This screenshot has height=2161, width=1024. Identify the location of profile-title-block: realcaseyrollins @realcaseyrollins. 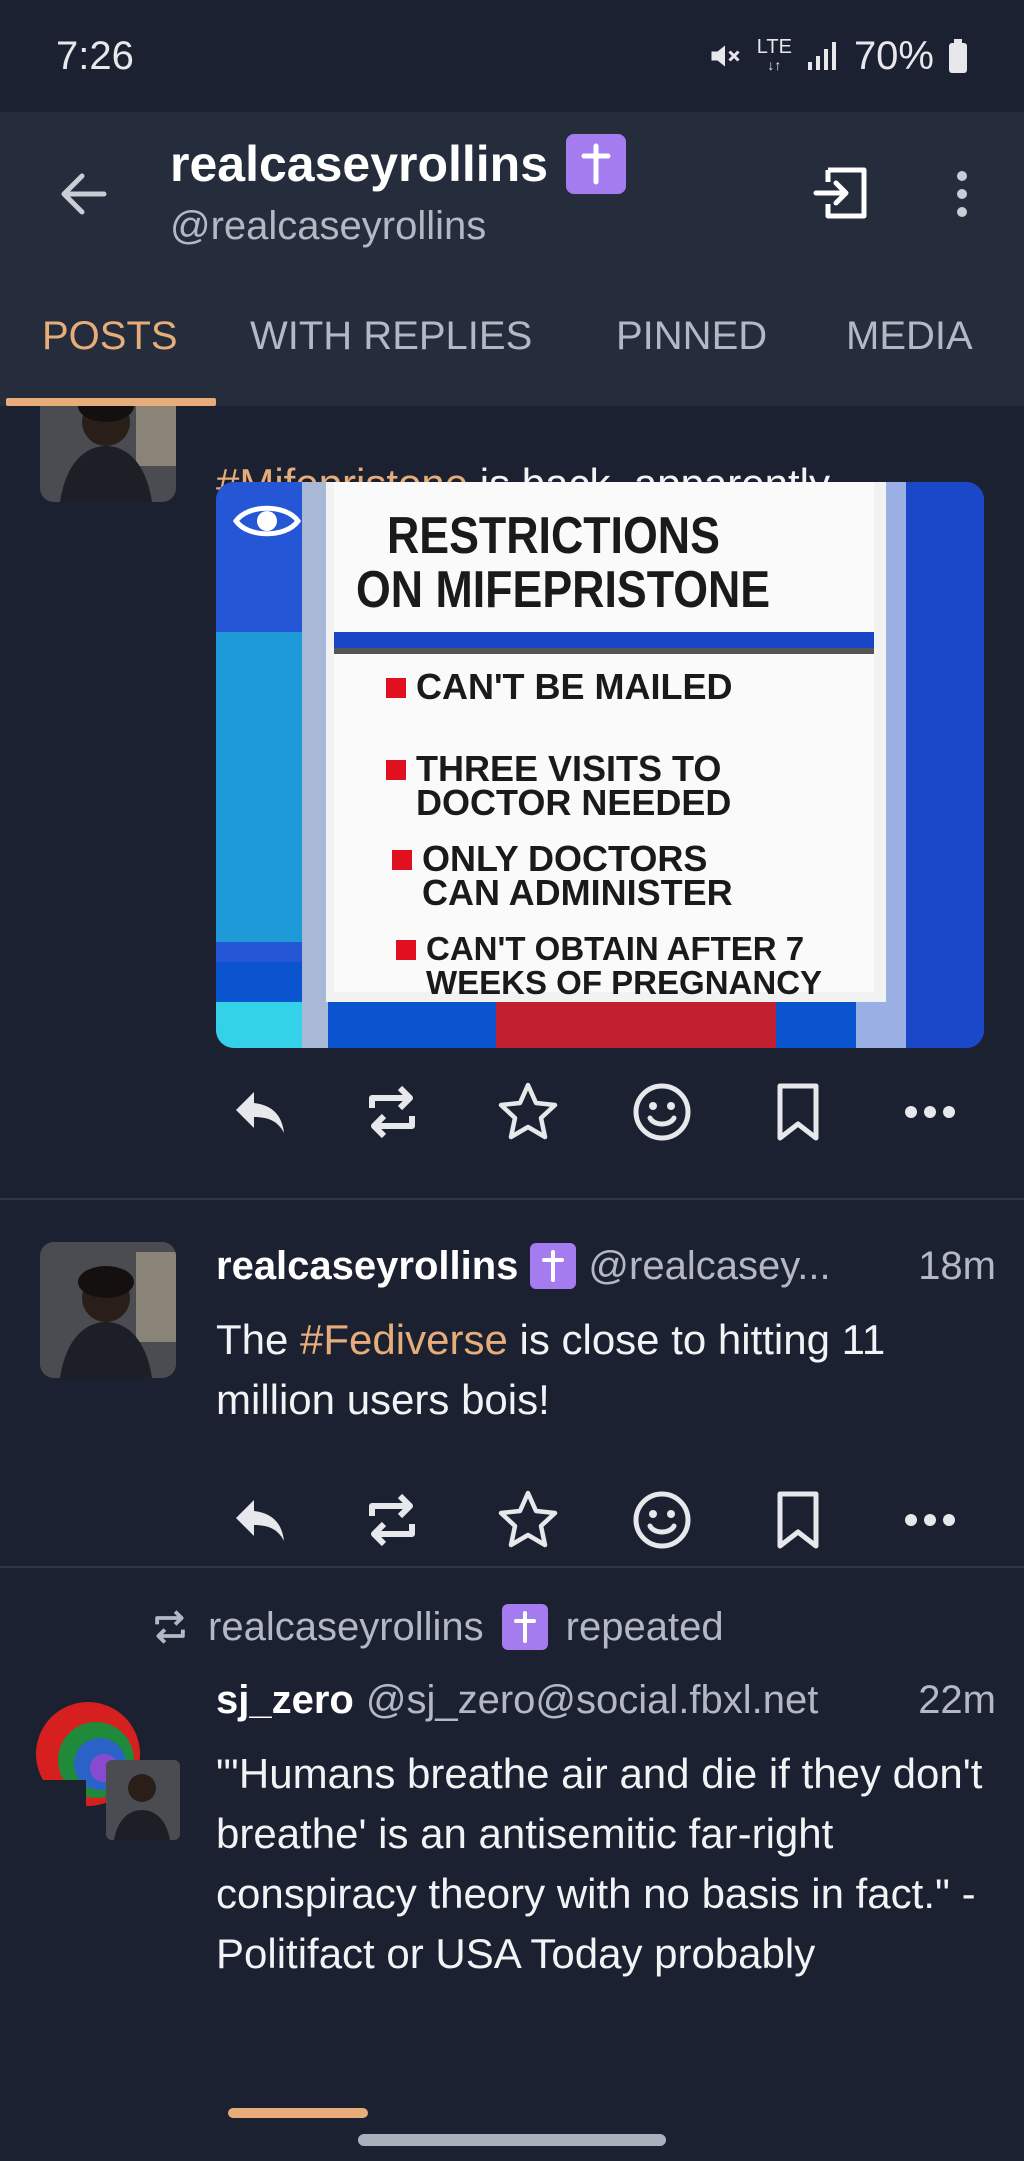
(398, 191).